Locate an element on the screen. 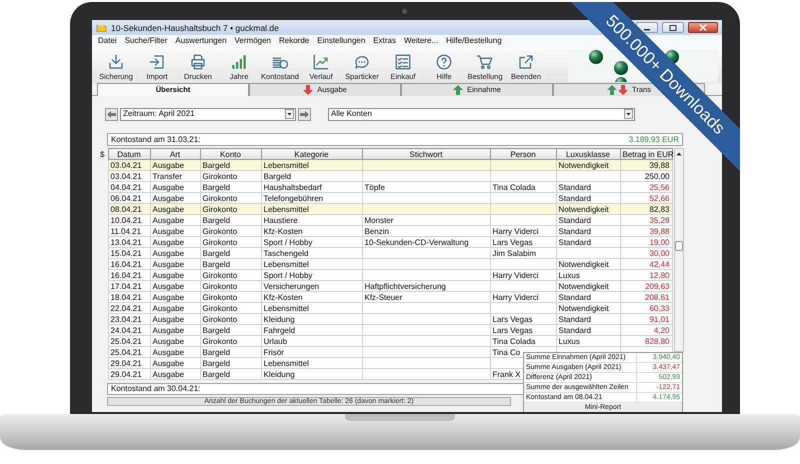  menu-item: Hilfe/Bestellung is located at coordinates (474, 41).